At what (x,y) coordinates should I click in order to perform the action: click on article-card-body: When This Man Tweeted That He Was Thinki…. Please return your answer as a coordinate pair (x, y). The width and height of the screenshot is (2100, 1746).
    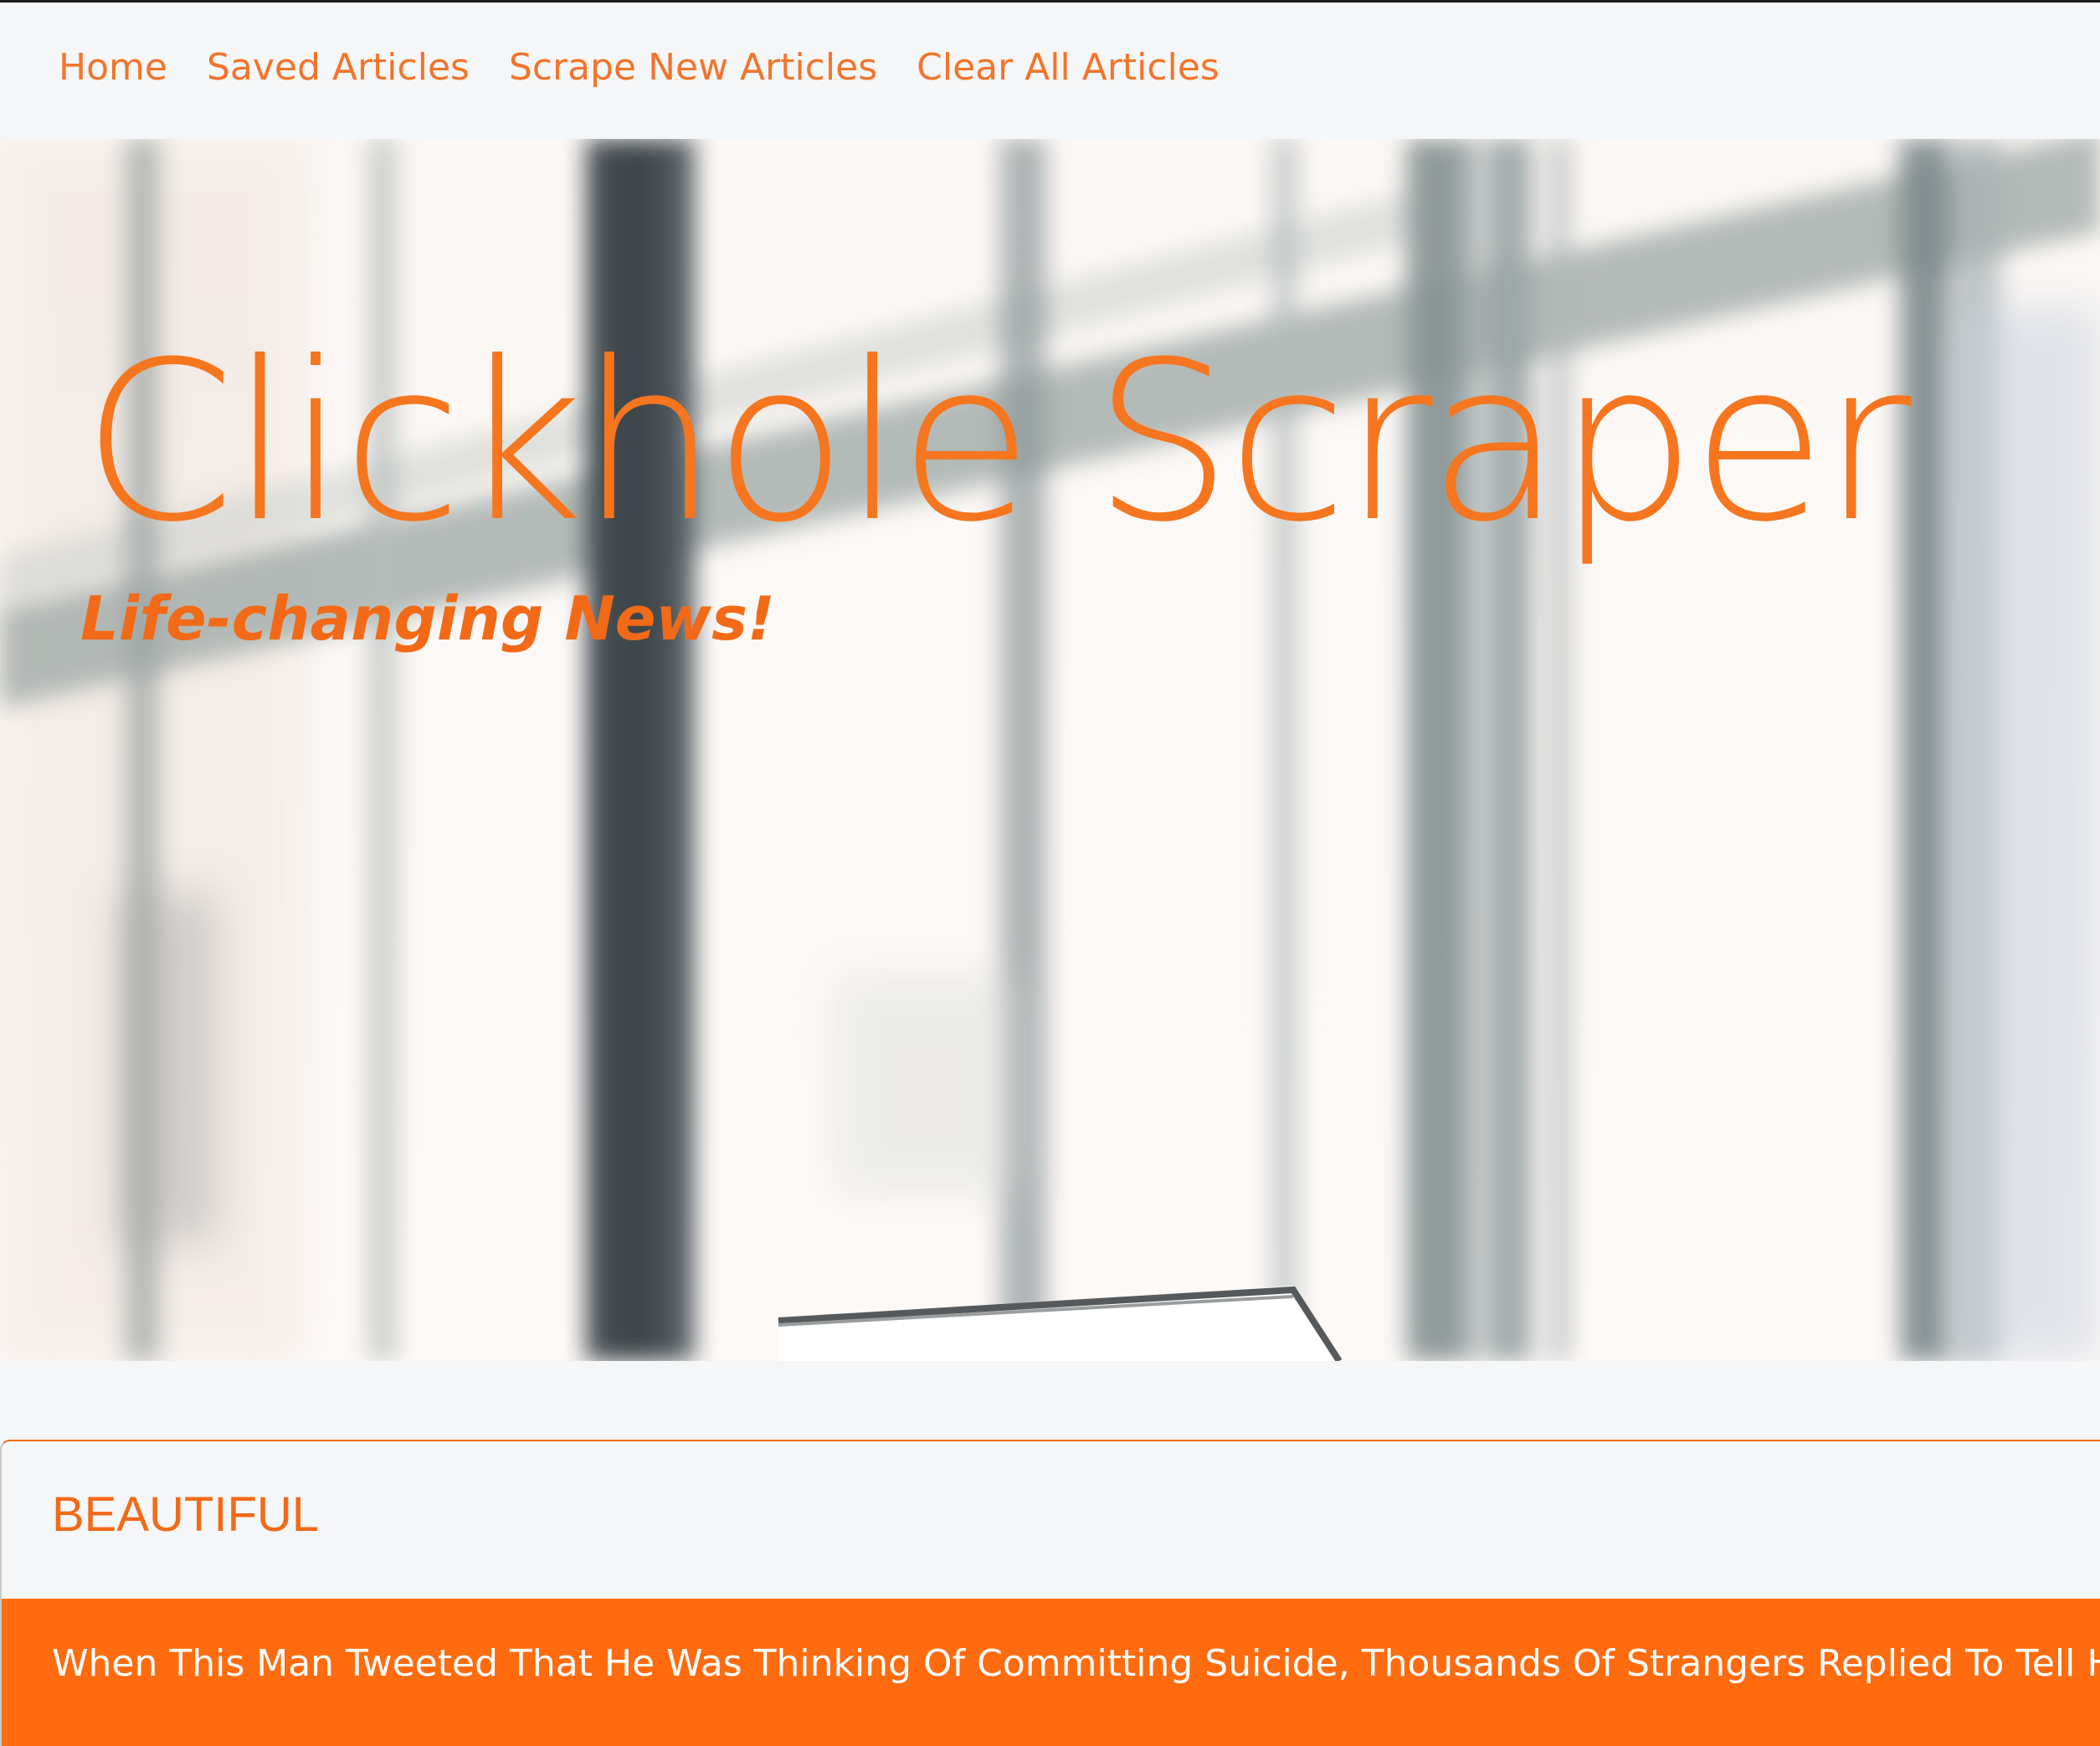
    Looking at the image, I should click on (1051, 1672).